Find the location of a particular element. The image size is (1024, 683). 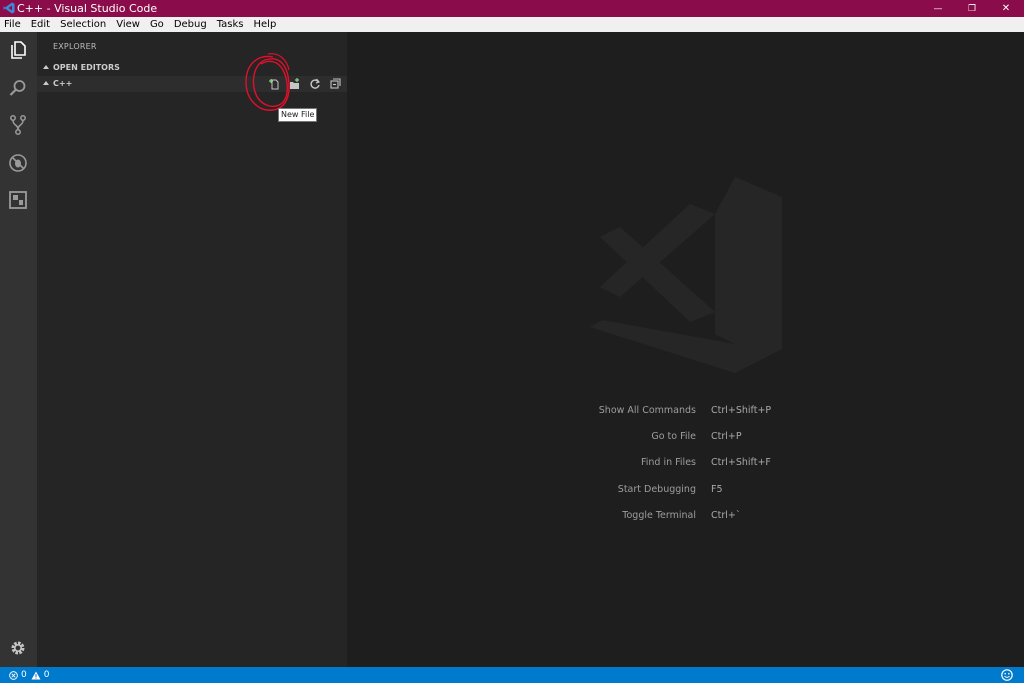

shortcut-command: Toggle Terminal is located at coordinates (659, 515).